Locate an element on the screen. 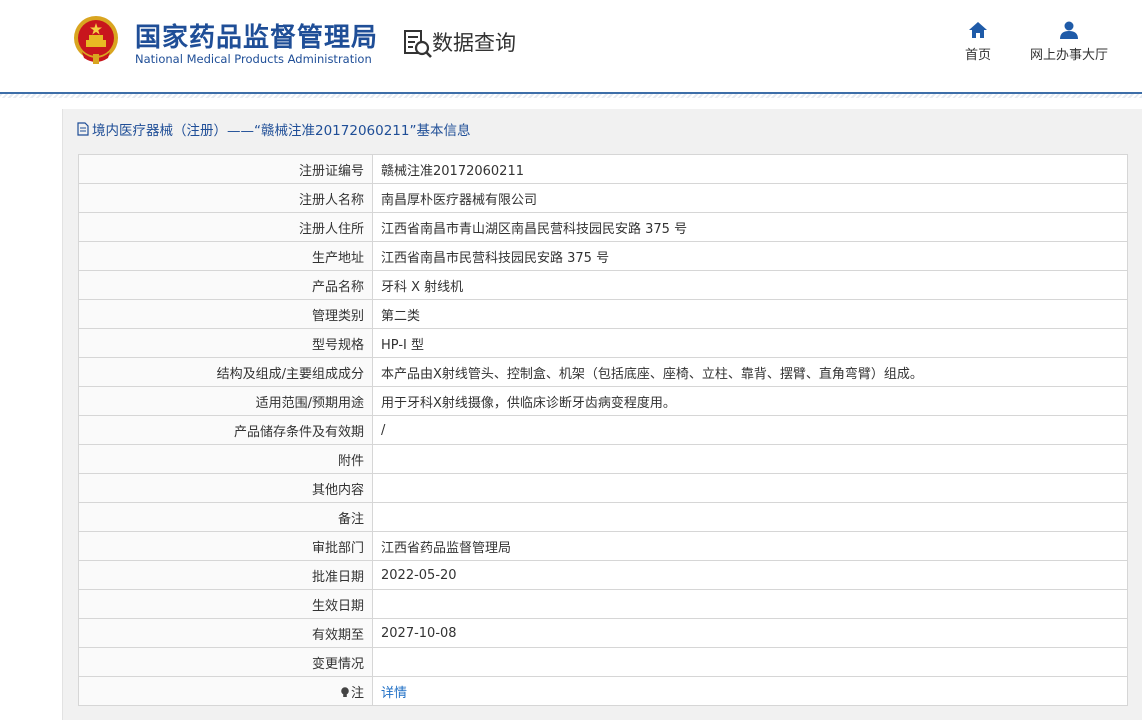 The image size is (1142, 720). row-label: 其他内容 is located at coordinates (225, 488).